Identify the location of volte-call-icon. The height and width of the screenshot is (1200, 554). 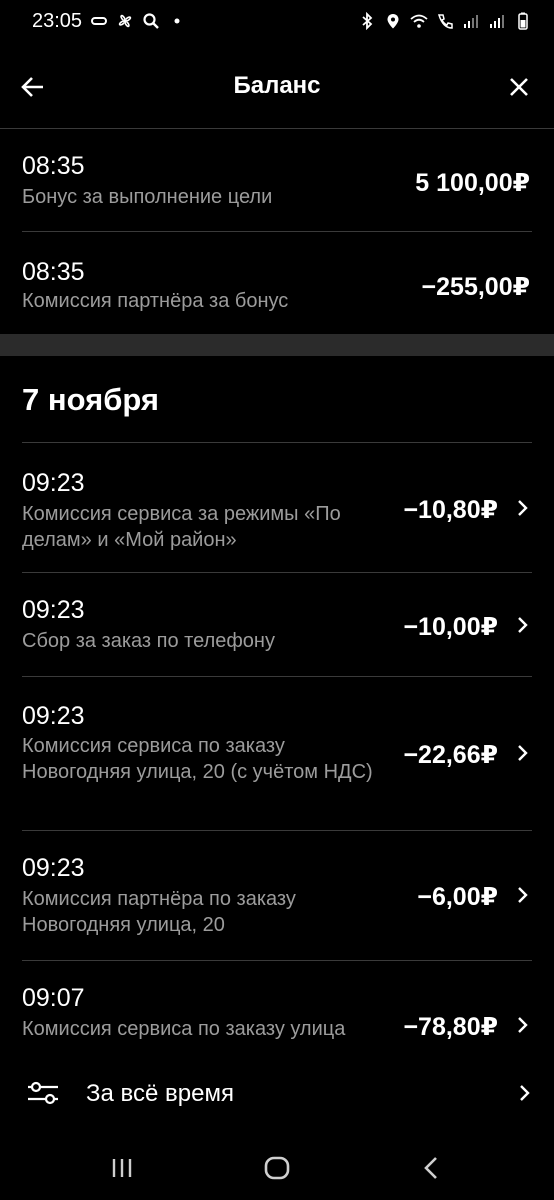
(445, 21).